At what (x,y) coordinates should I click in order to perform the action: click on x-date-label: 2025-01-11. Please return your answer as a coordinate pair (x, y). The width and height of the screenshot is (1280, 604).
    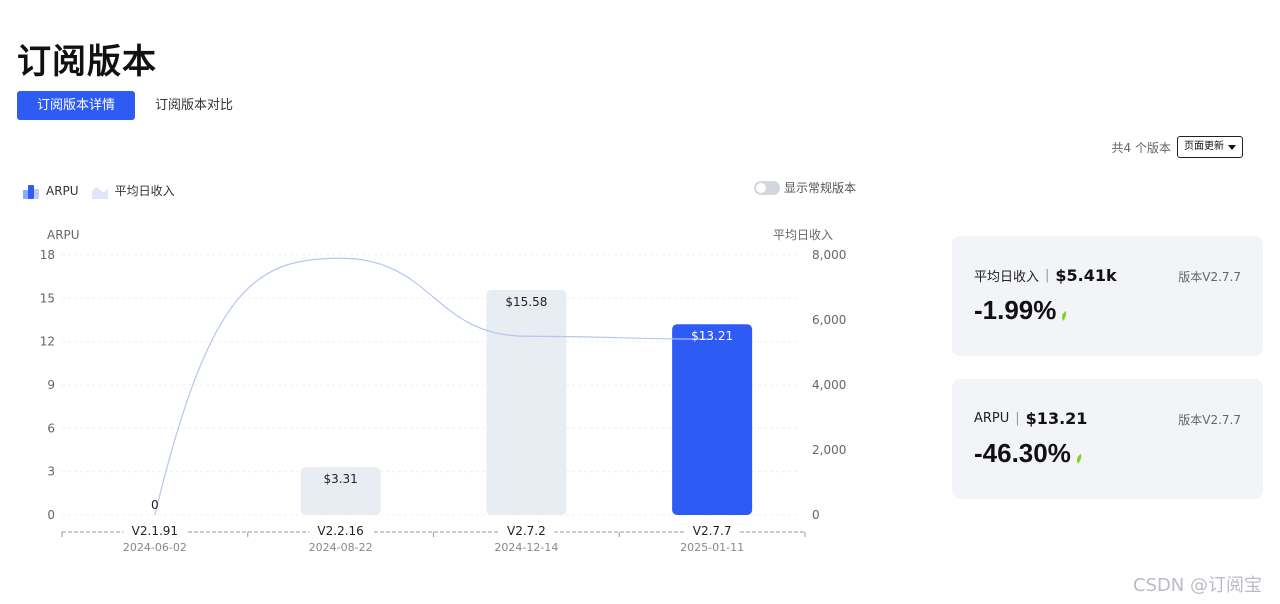
    Looking at the image, I should click on (712, 547).